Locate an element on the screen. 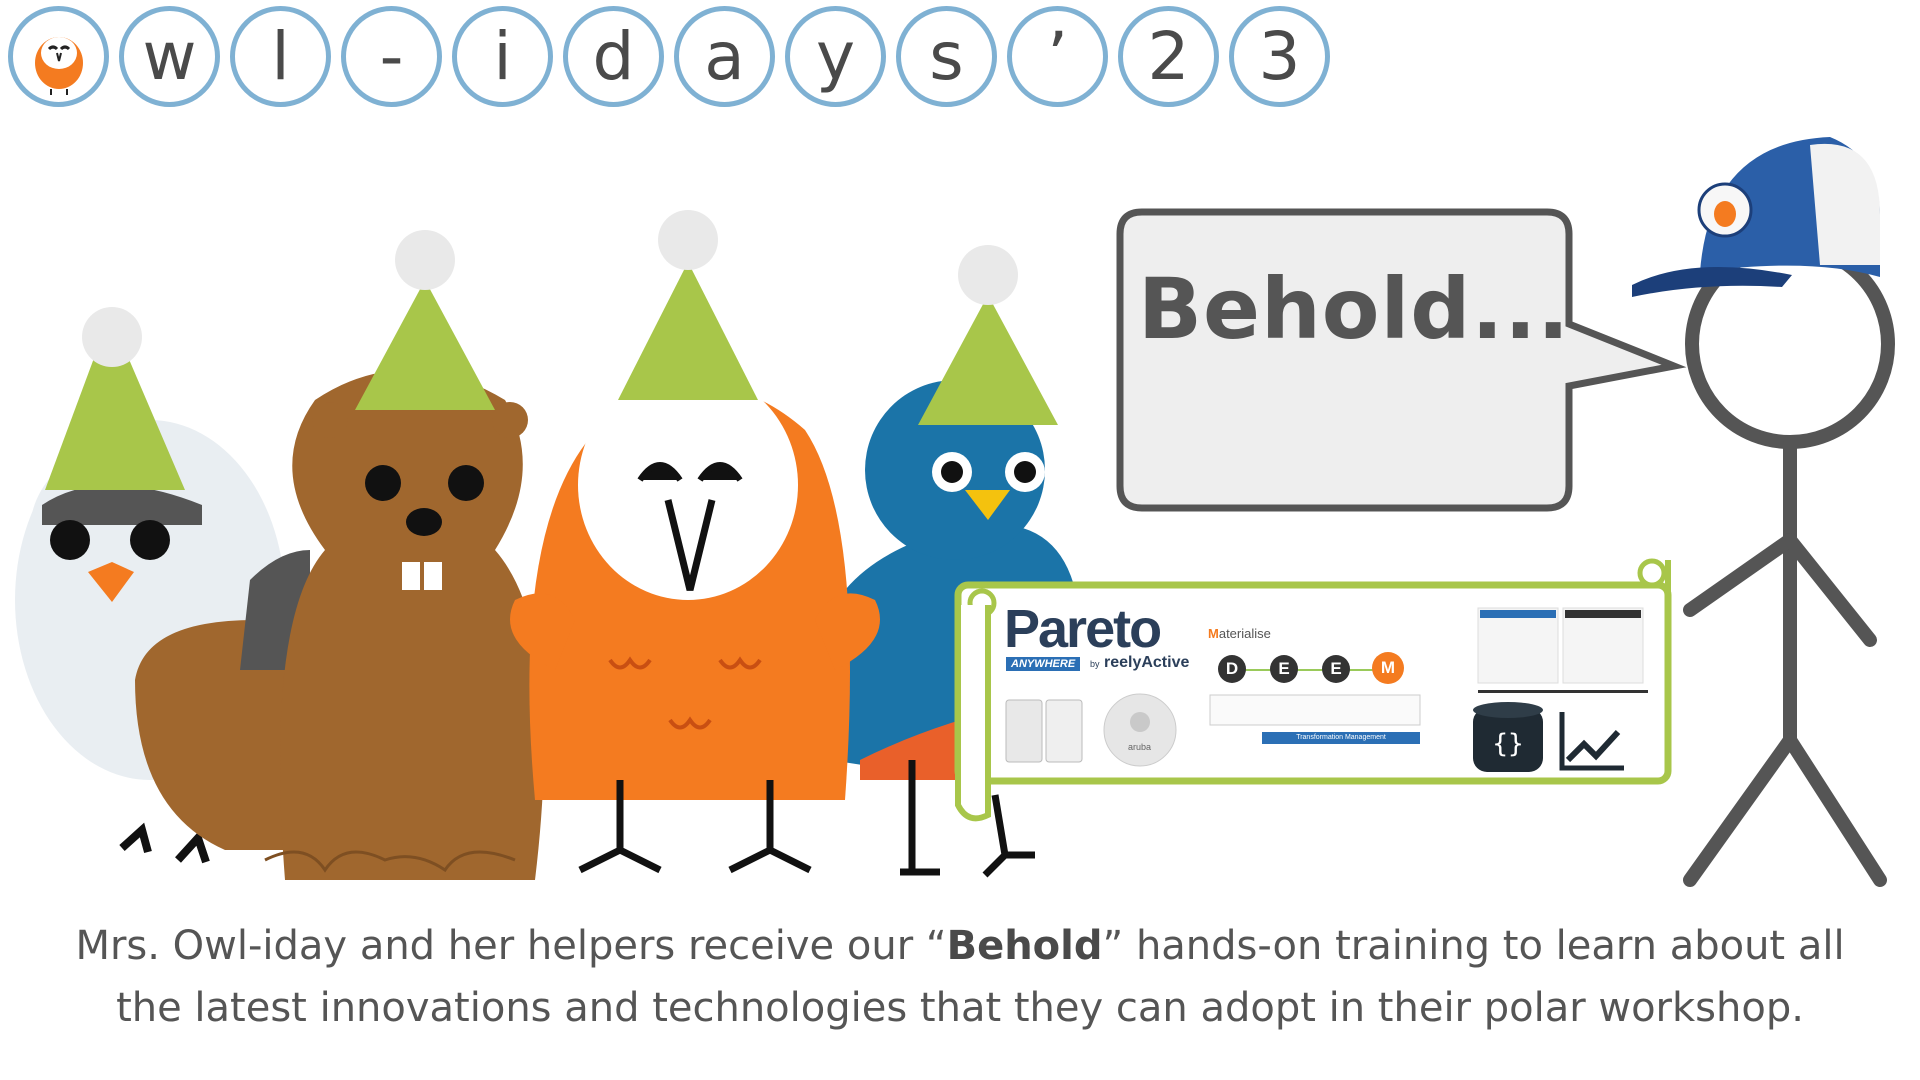 This screenshot has width=1920, height=1080. caption-bold-word: Behold is located at coordinates (1024, 946).